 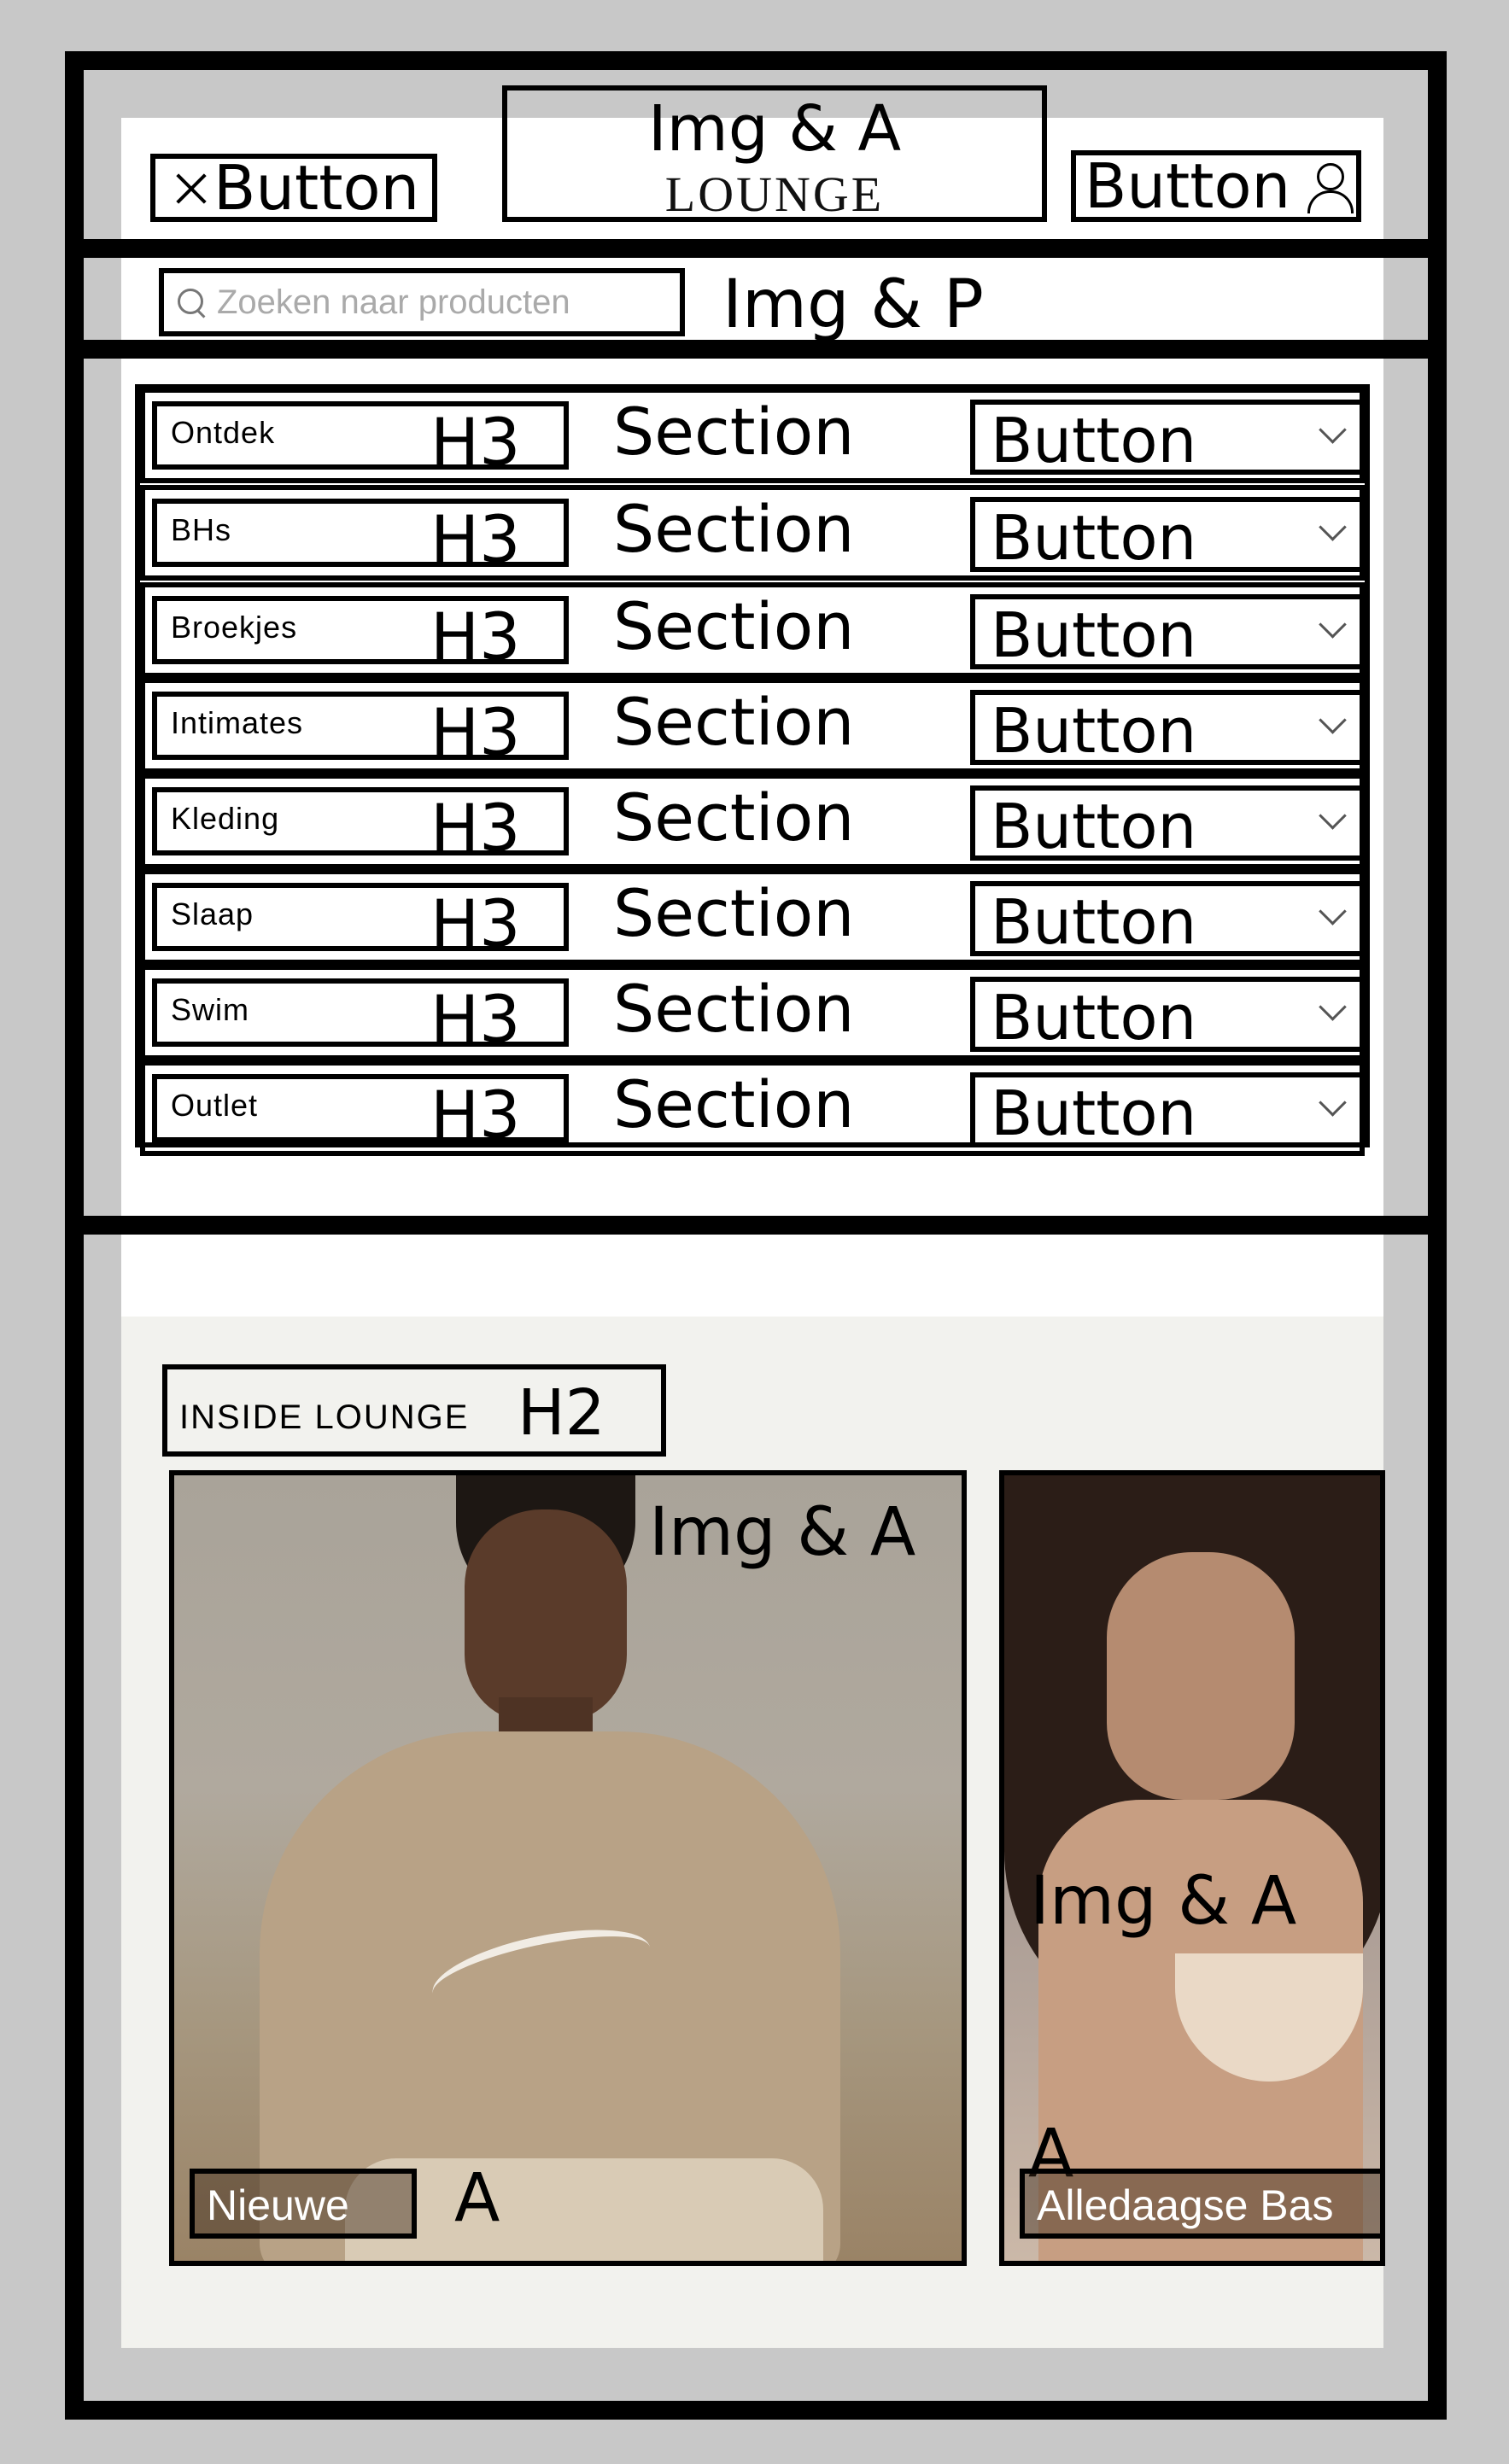 I want to click on promo-heading-box: INSIDE LOUNGE H2, so click(x=414, y=1410).